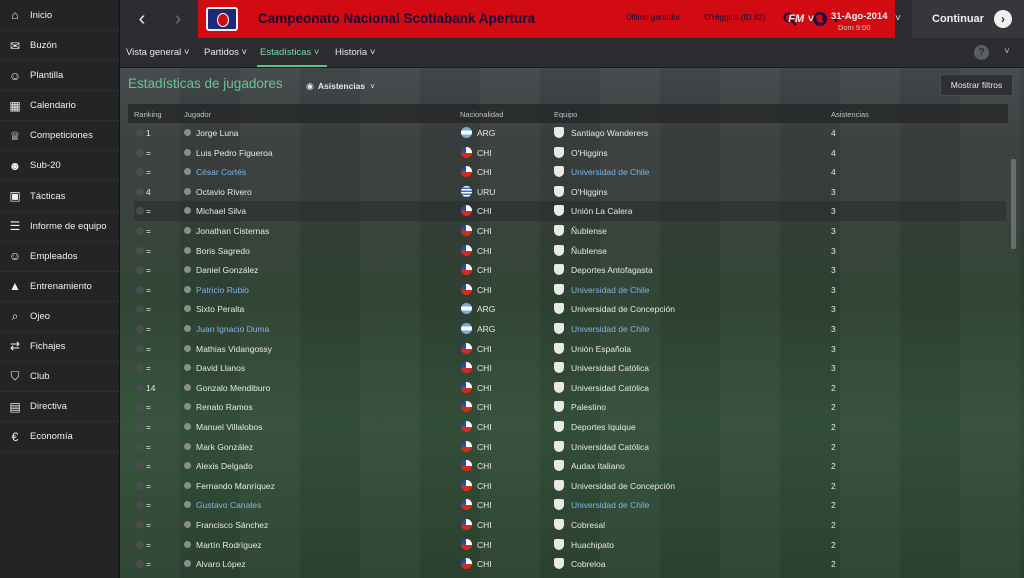 The height and width of the screenshot is (578, 1024). Describe the element at coordinates (588, 407) in the screenshot. I see `team-name: Palestino` at that location.